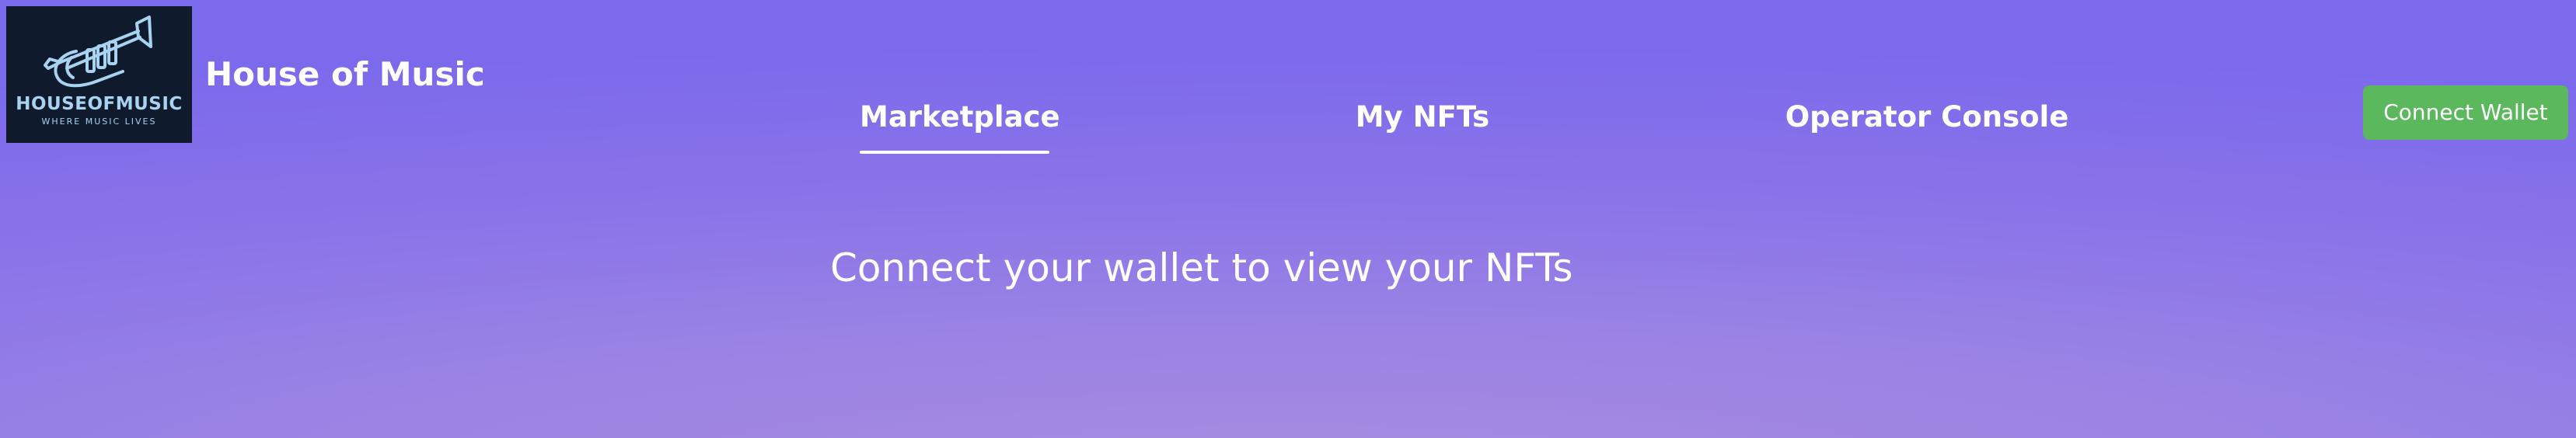 The image size is (2576, 438). I want to click on tab-my-nfts: My NFTs, so click(1423, 117).